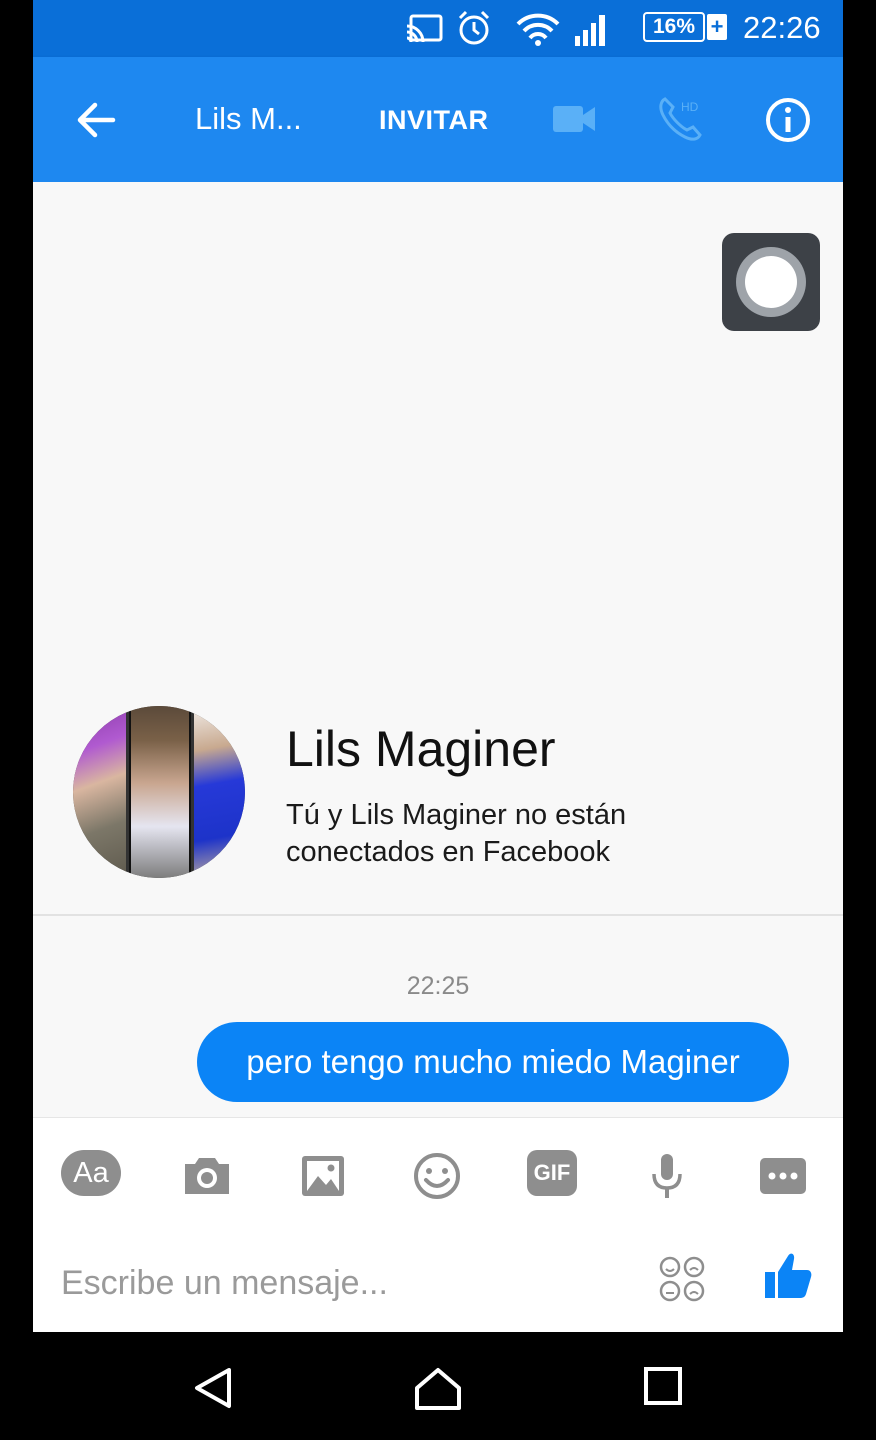  Describe the element at coordinates (438, 986) in the screenshot. I see `message-timestamp: 22:25` at that location.